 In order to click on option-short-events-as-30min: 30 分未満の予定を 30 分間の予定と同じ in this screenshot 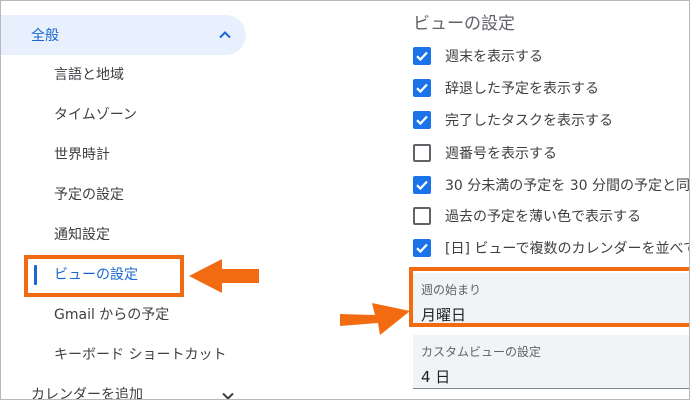, I will do `click(551, 185)`.